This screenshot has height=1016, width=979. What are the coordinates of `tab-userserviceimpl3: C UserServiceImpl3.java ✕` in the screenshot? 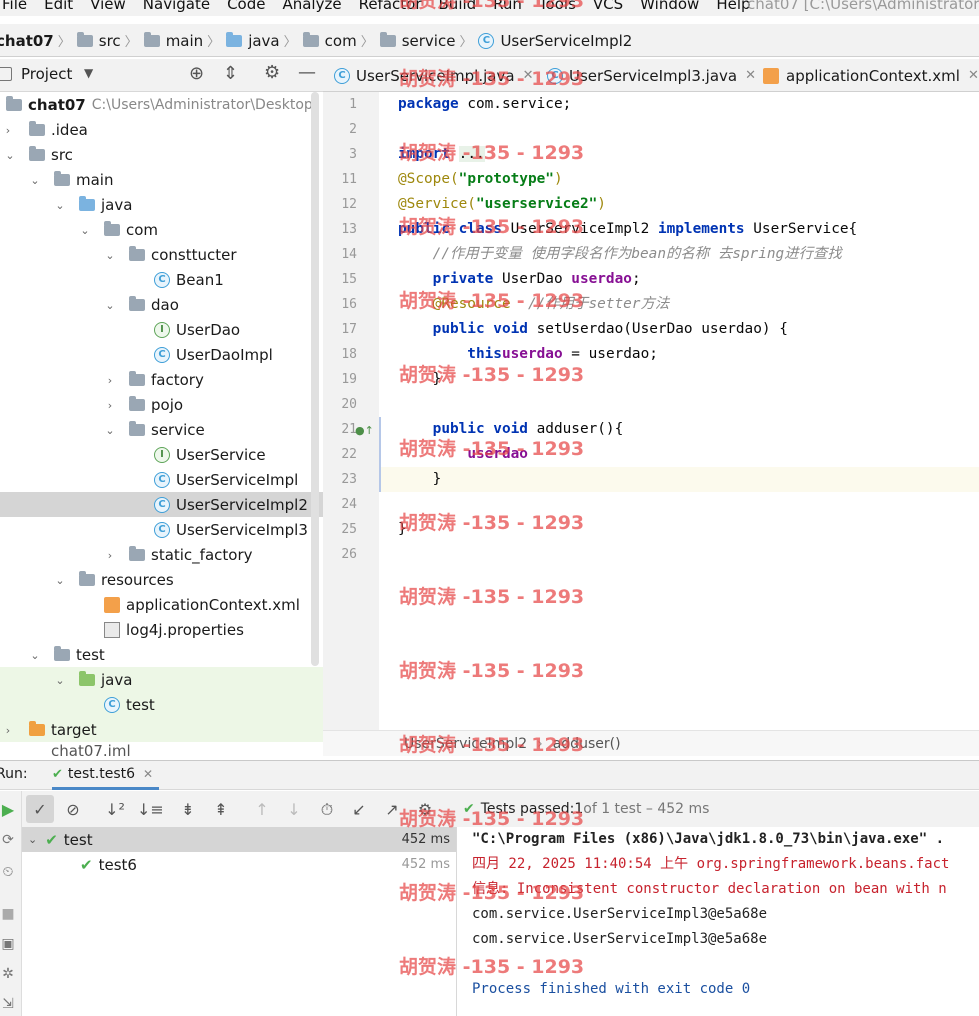 It's located at (651, 75).